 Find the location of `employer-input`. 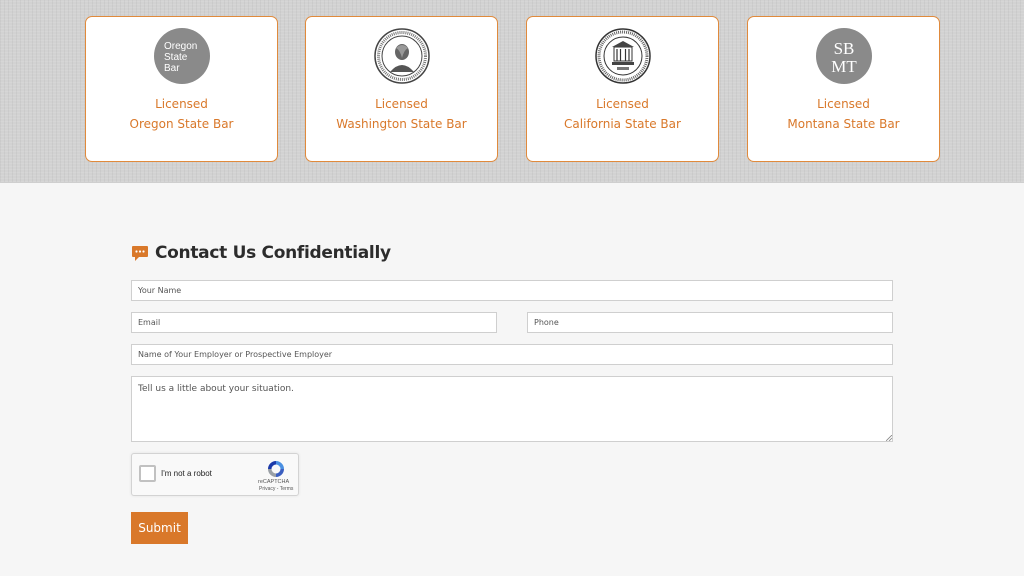

employer-input is located at coordinates (512, 354).